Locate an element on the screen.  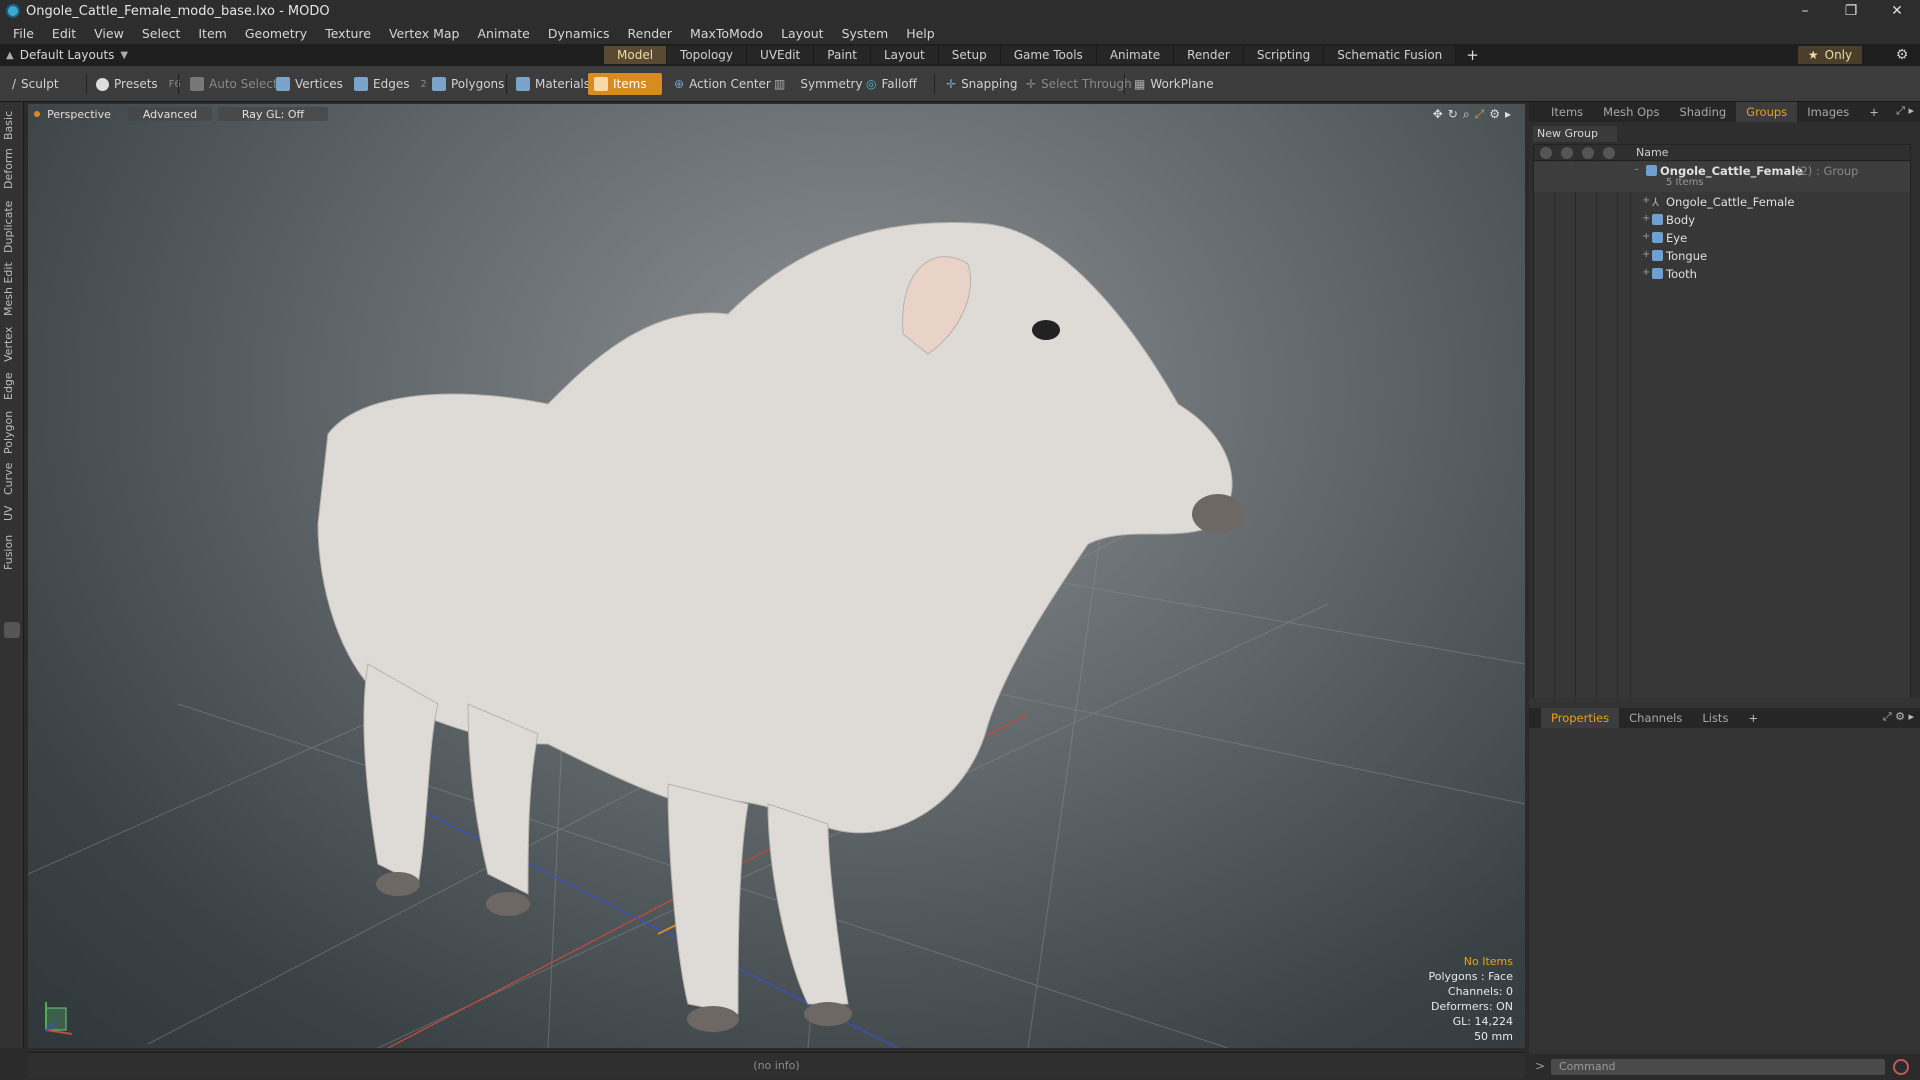
menu-help: Help is located at coordinates (920, 33).